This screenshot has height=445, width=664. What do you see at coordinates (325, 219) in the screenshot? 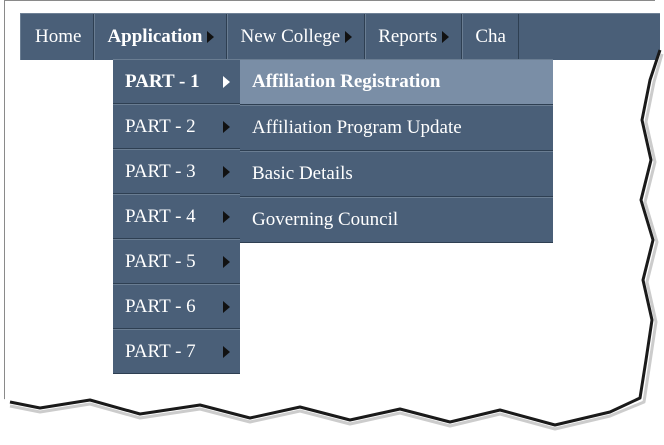
I see `flyout-item-label: Governing Council` at bounding box center [325, 219].